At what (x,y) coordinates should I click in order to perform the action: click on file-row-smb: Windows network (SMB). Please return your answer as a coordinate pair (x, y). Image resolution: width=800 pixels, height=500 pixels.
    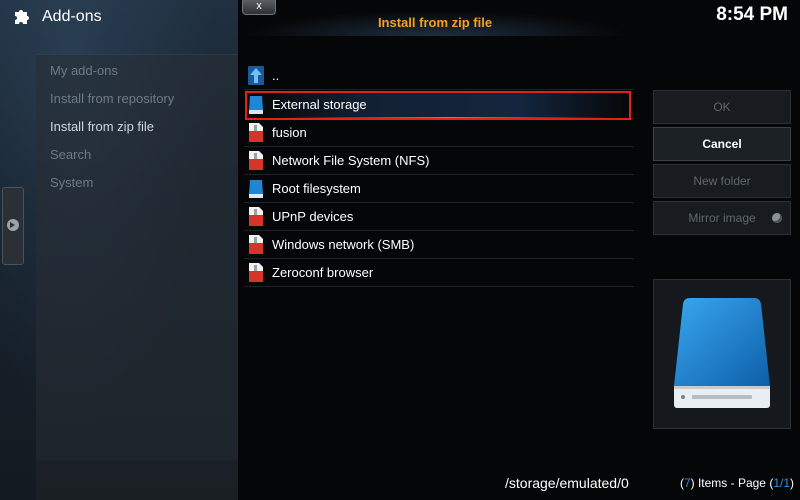
    Looking at the image, I should click on (439, 245).